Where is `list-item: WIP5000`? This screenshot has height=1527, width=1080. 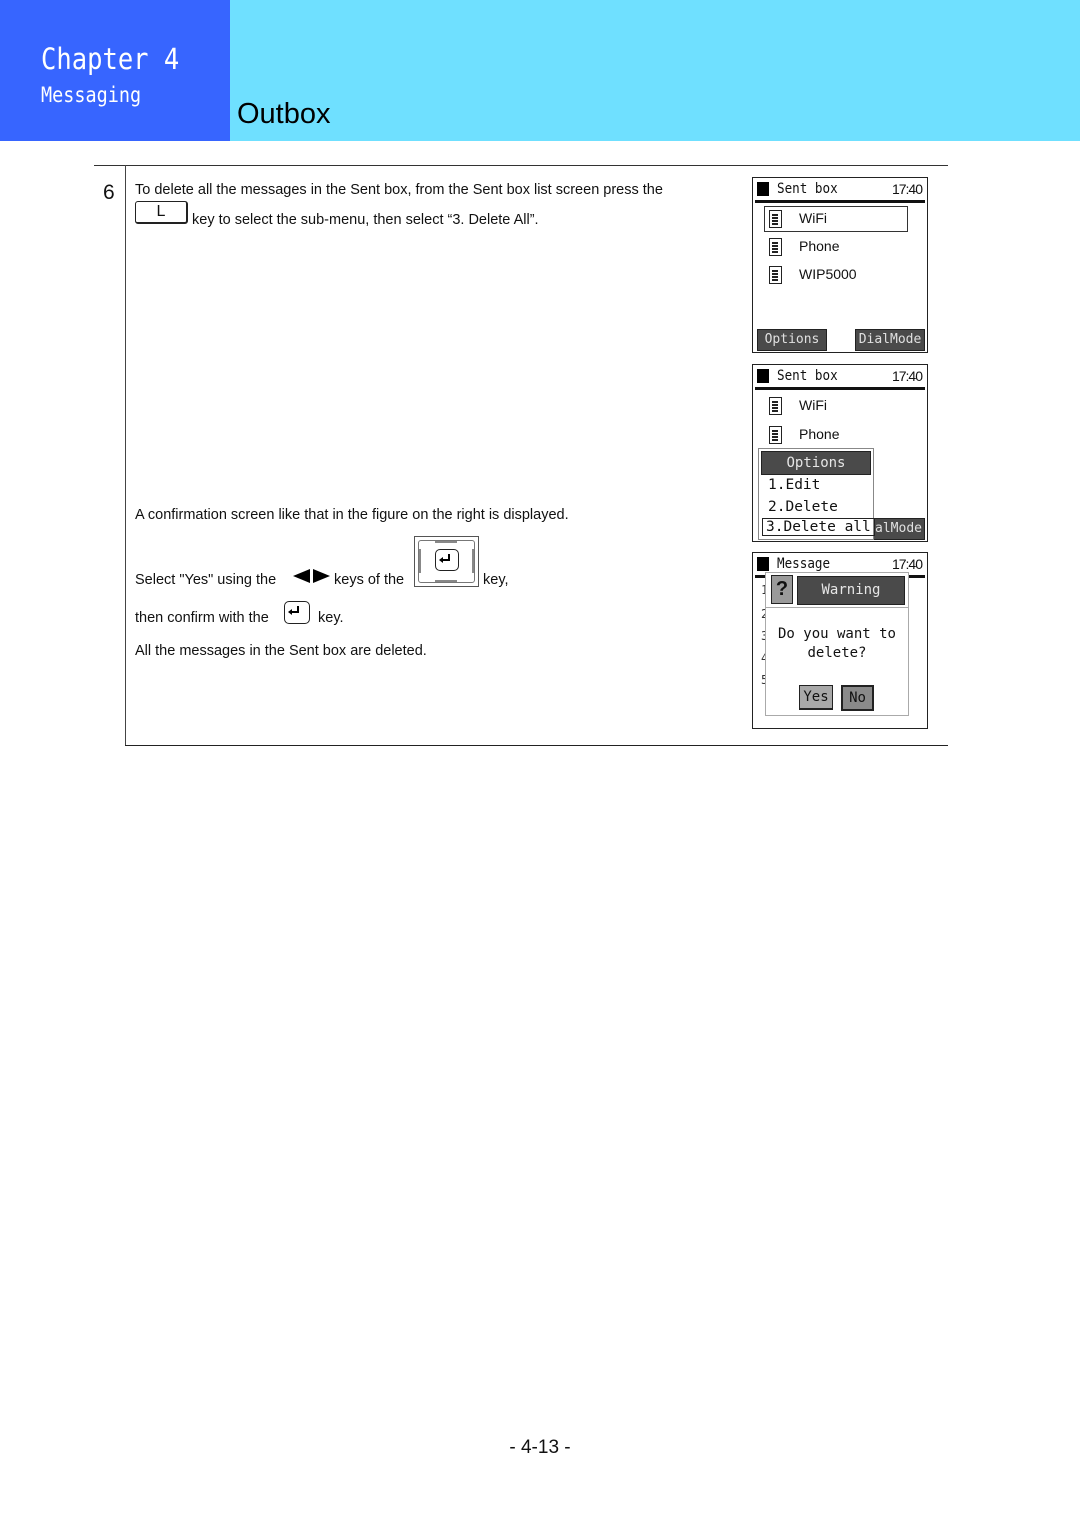
list-item: WIP5000 is located at coordinates (836, 275).